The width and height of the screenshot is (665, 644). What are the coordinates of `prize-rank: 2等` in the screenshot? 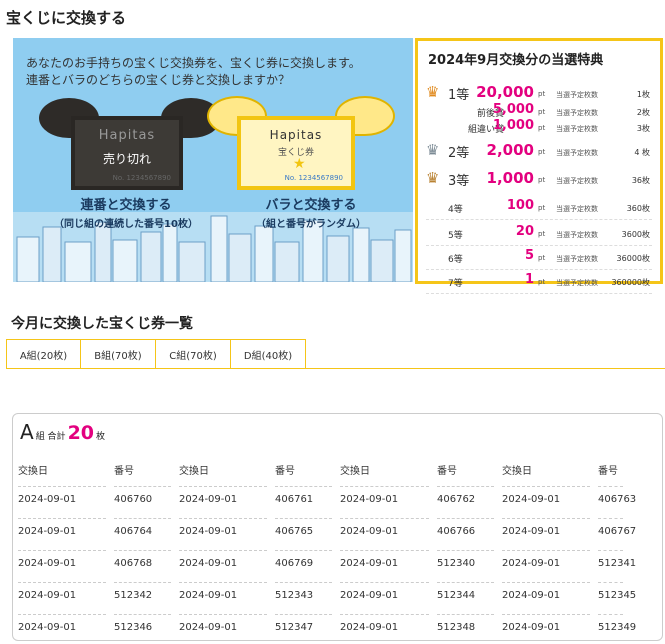 It's located at (459, 153).